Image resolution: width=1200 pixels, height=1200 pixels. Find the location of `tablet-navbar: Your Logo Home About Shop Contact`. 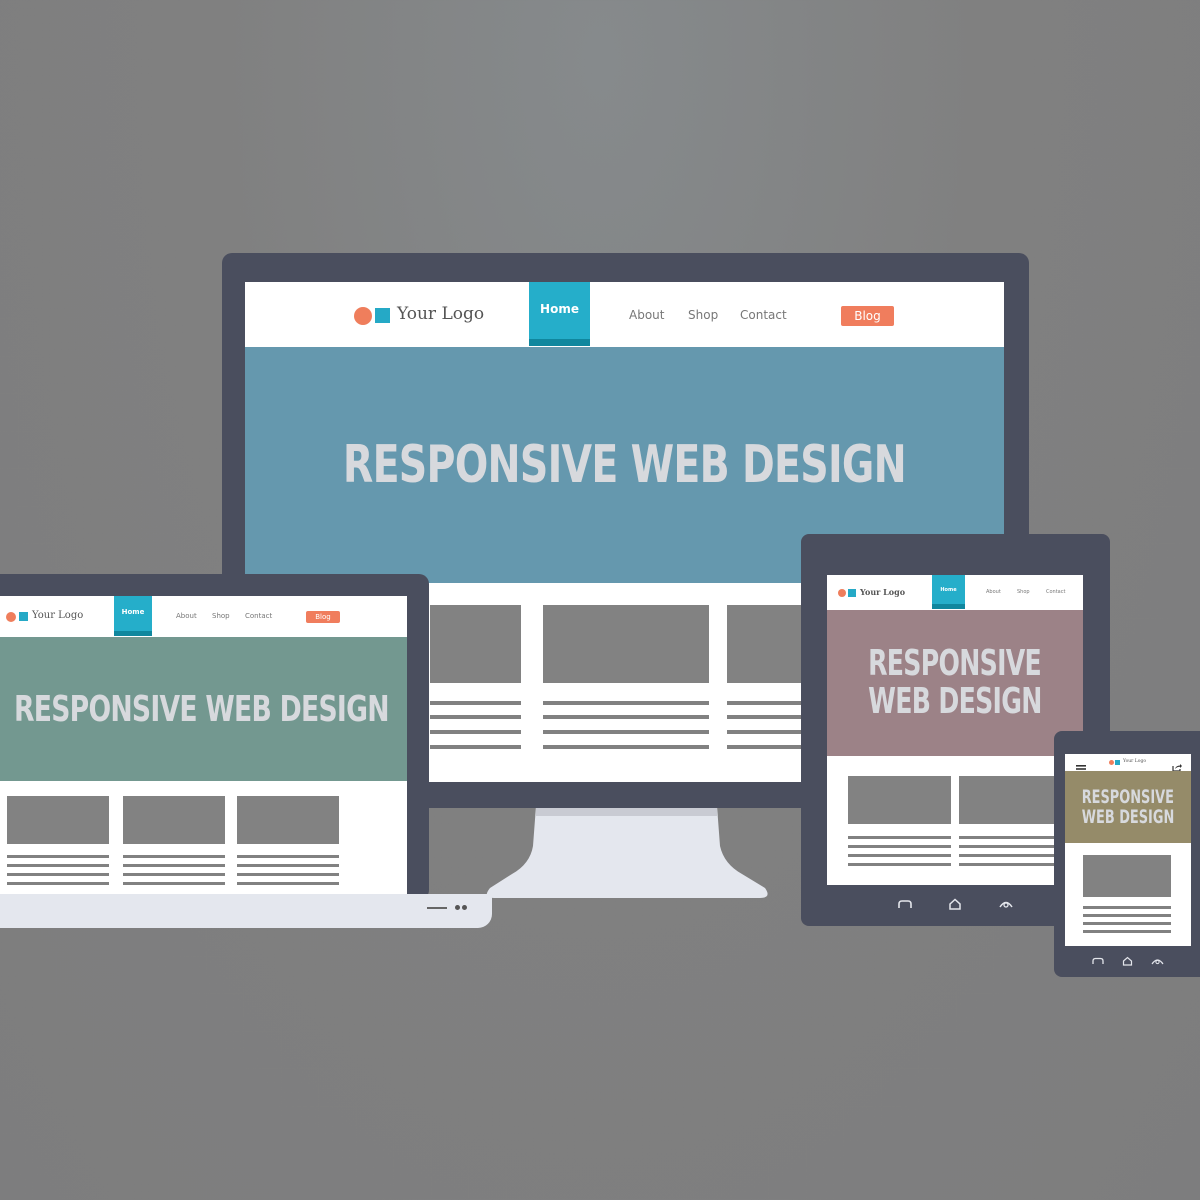

tablet-navbar: Your Logo Home About Shop Contact is located at coordinates (955, 592).